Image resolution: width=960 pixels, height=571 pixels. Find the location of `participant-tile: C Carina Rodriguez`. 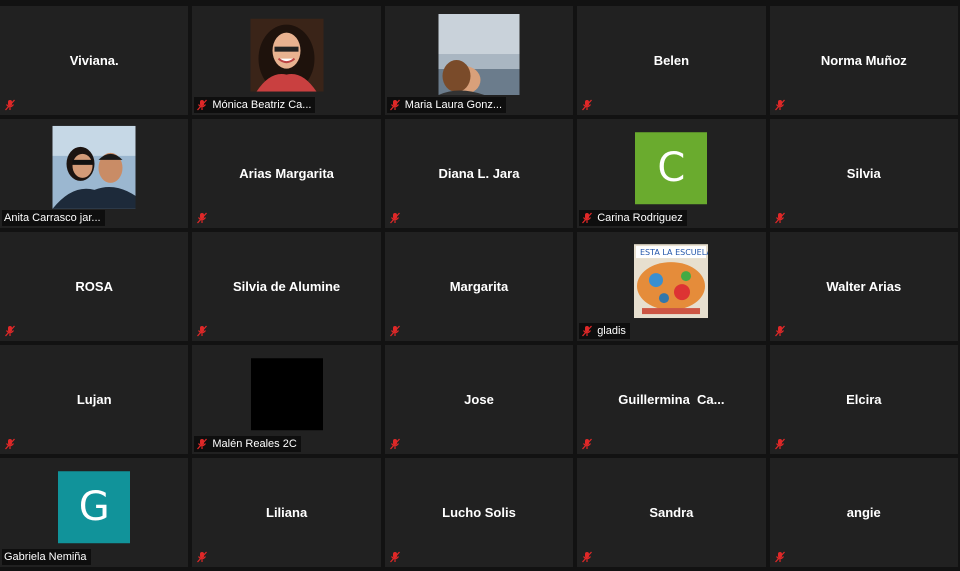

participant-tile: C Carina Rodriguez is located at coordinates (671, 173).